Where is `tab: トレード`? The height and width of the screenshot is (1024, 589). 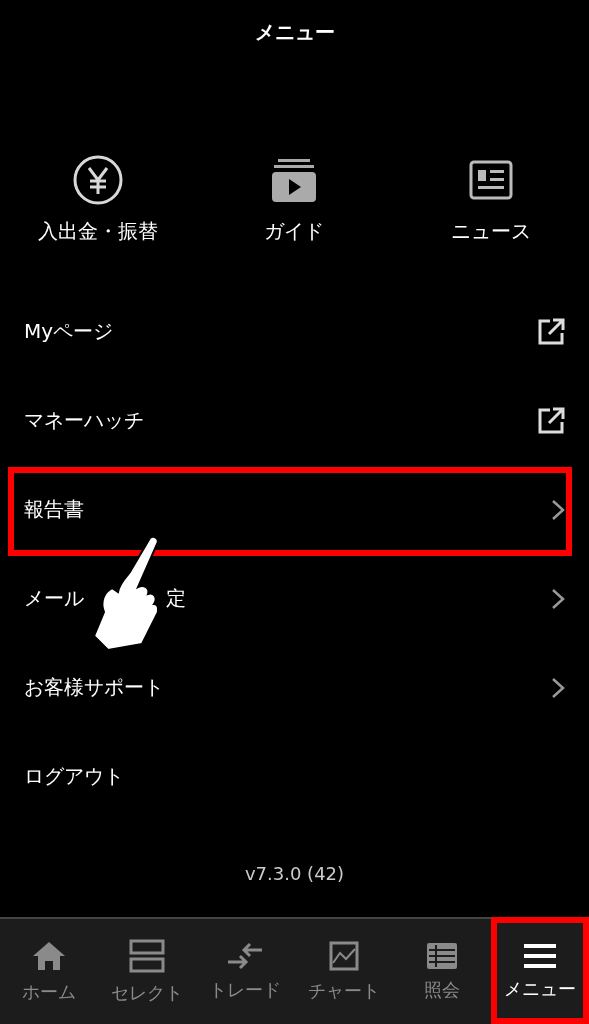 tab: トレード is located at coordinates (245, 971).